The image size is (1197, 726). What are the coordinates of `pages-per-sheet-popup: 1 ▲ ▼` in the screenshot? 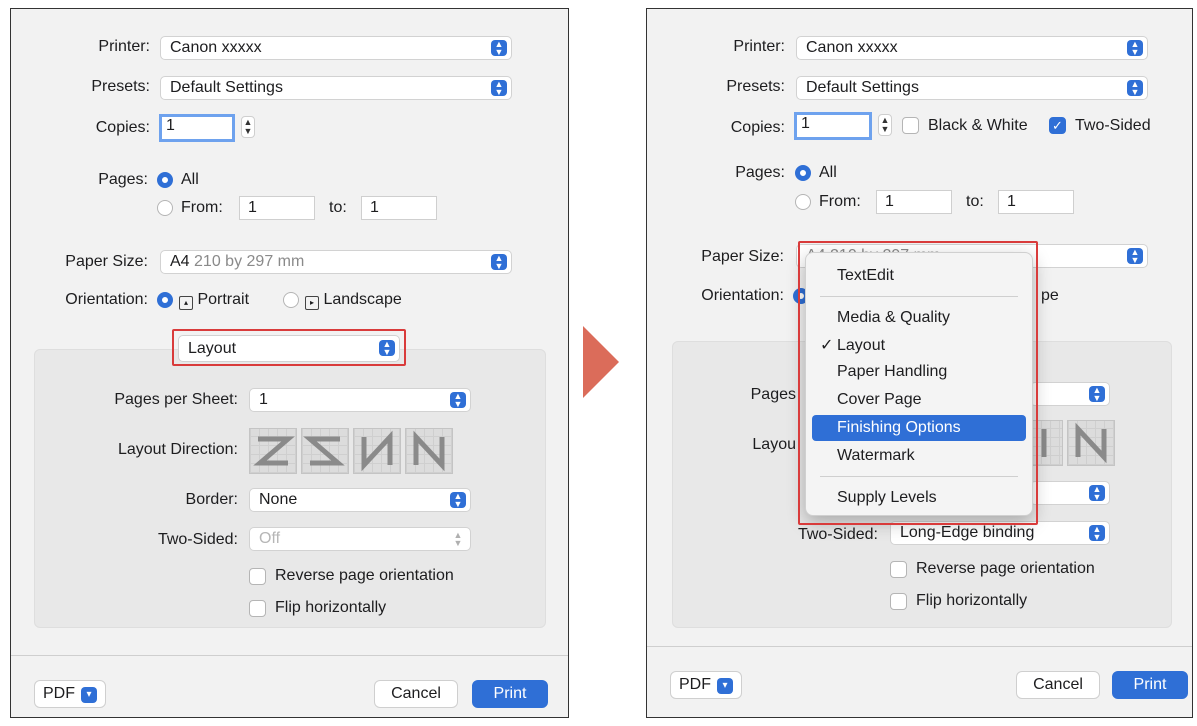 It's located at (360, 400).